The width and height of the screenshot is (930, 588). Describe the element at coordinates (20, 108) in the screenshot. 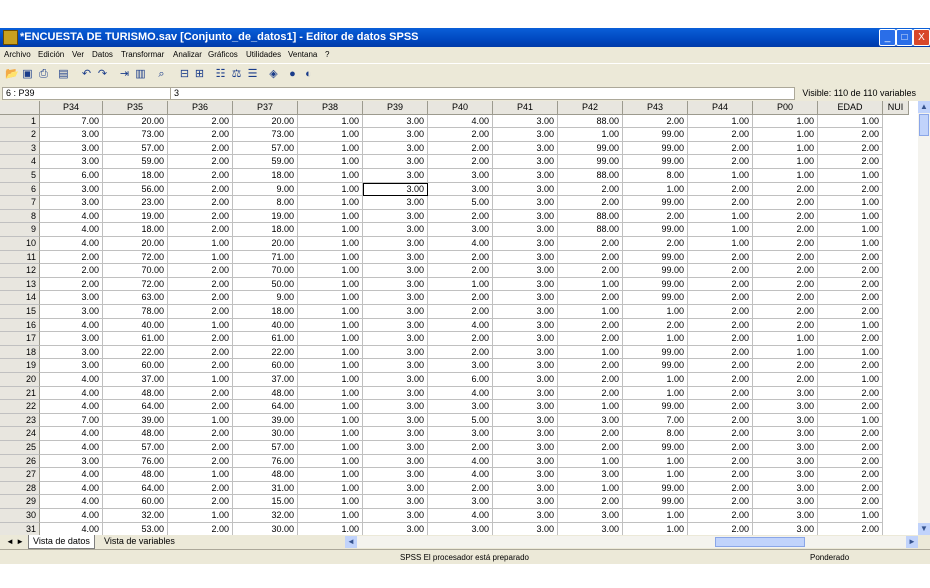

I see `grid-corner` at that location.